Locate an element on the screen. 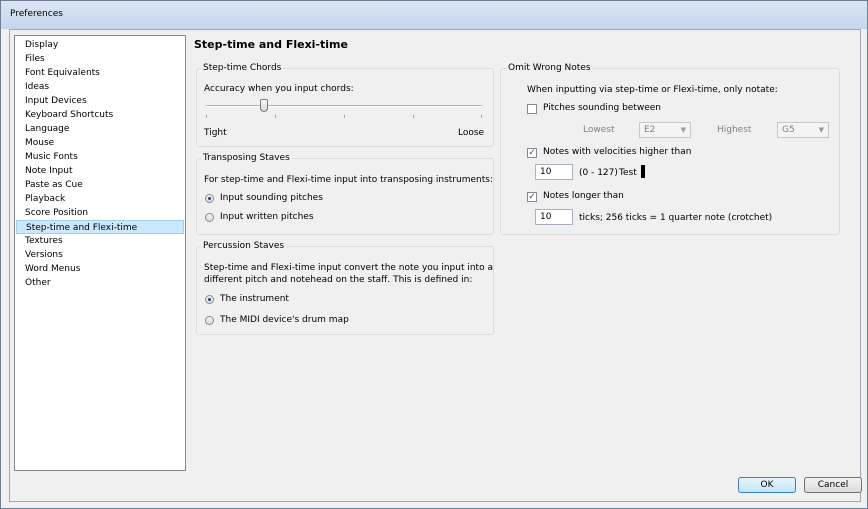  omit-wrong-notes-label: Omit Wrong Notes is located at coordinates (549, 68).